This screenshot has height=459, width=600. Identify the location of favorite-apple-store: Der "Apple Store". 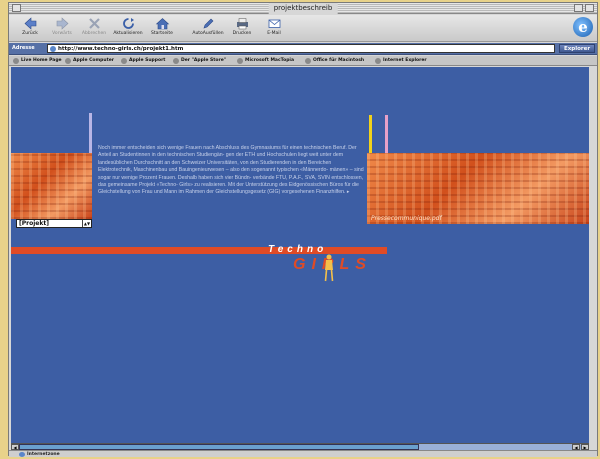
(199, 61).